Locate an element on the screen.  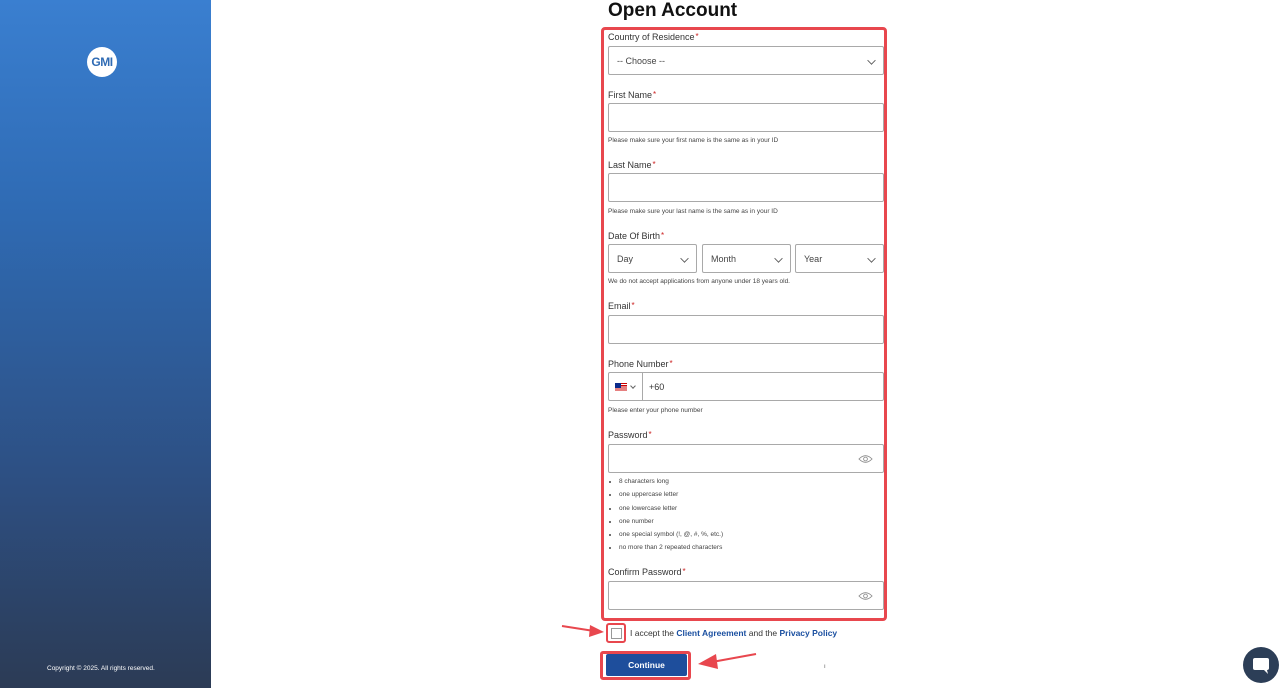
password-rule: 8 characters long is located at coordinates (671, 483).